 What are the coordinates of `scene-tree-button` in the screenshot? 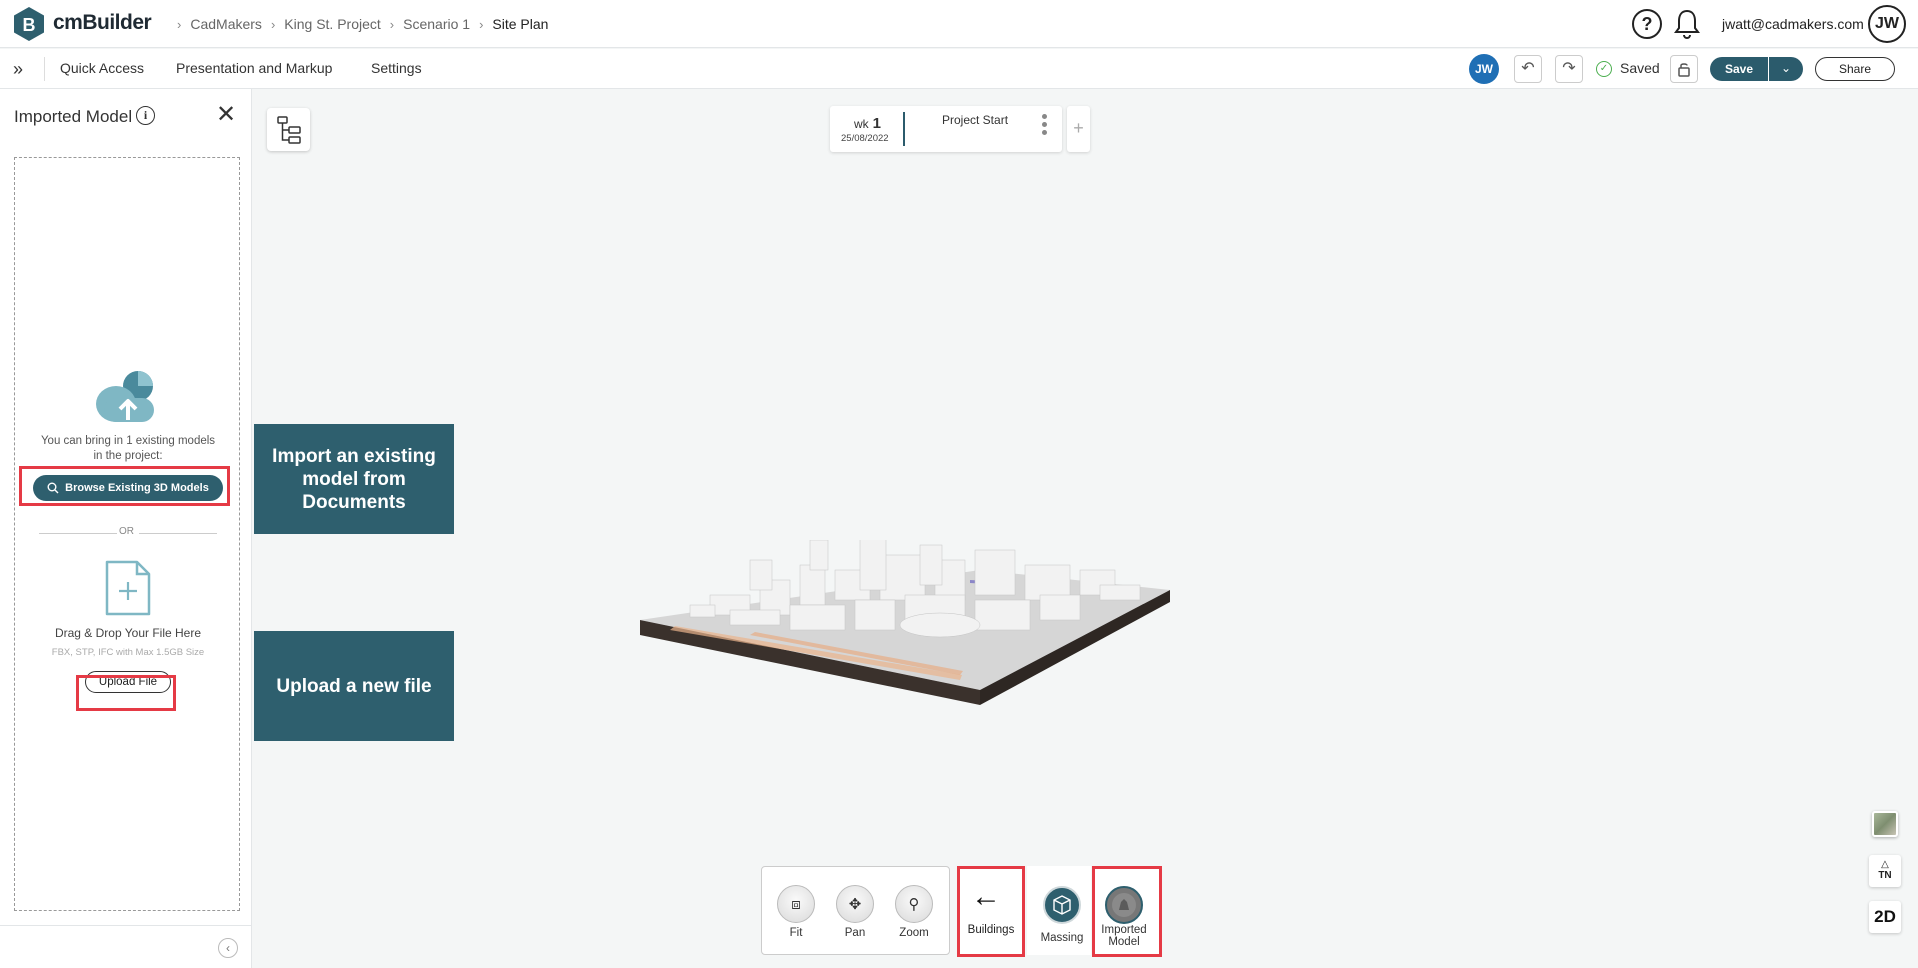 It's located at (288, 129).